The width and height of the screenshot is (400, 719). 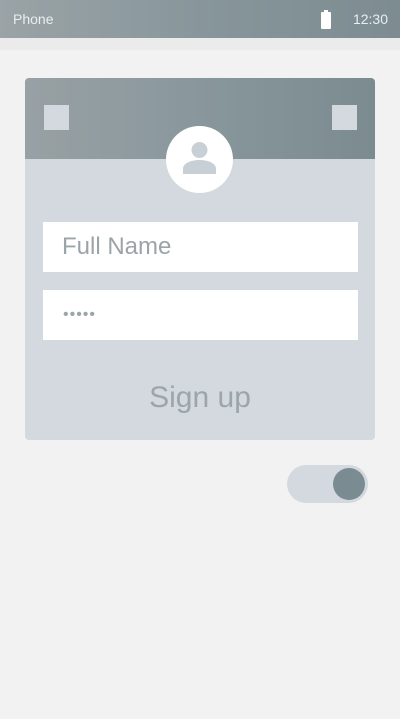 I want to click on sign-up-button: Sign up, so click(x=200, y=398).